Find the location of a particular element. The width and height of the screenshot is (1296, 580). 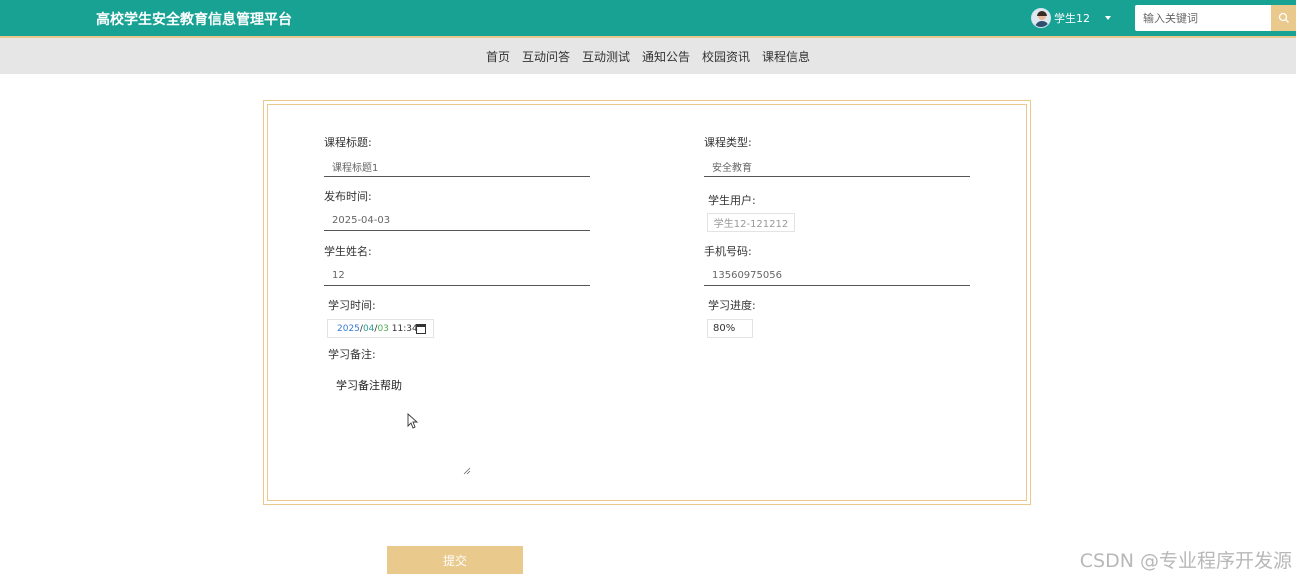

avatar is located at coordinates (1041, 18).